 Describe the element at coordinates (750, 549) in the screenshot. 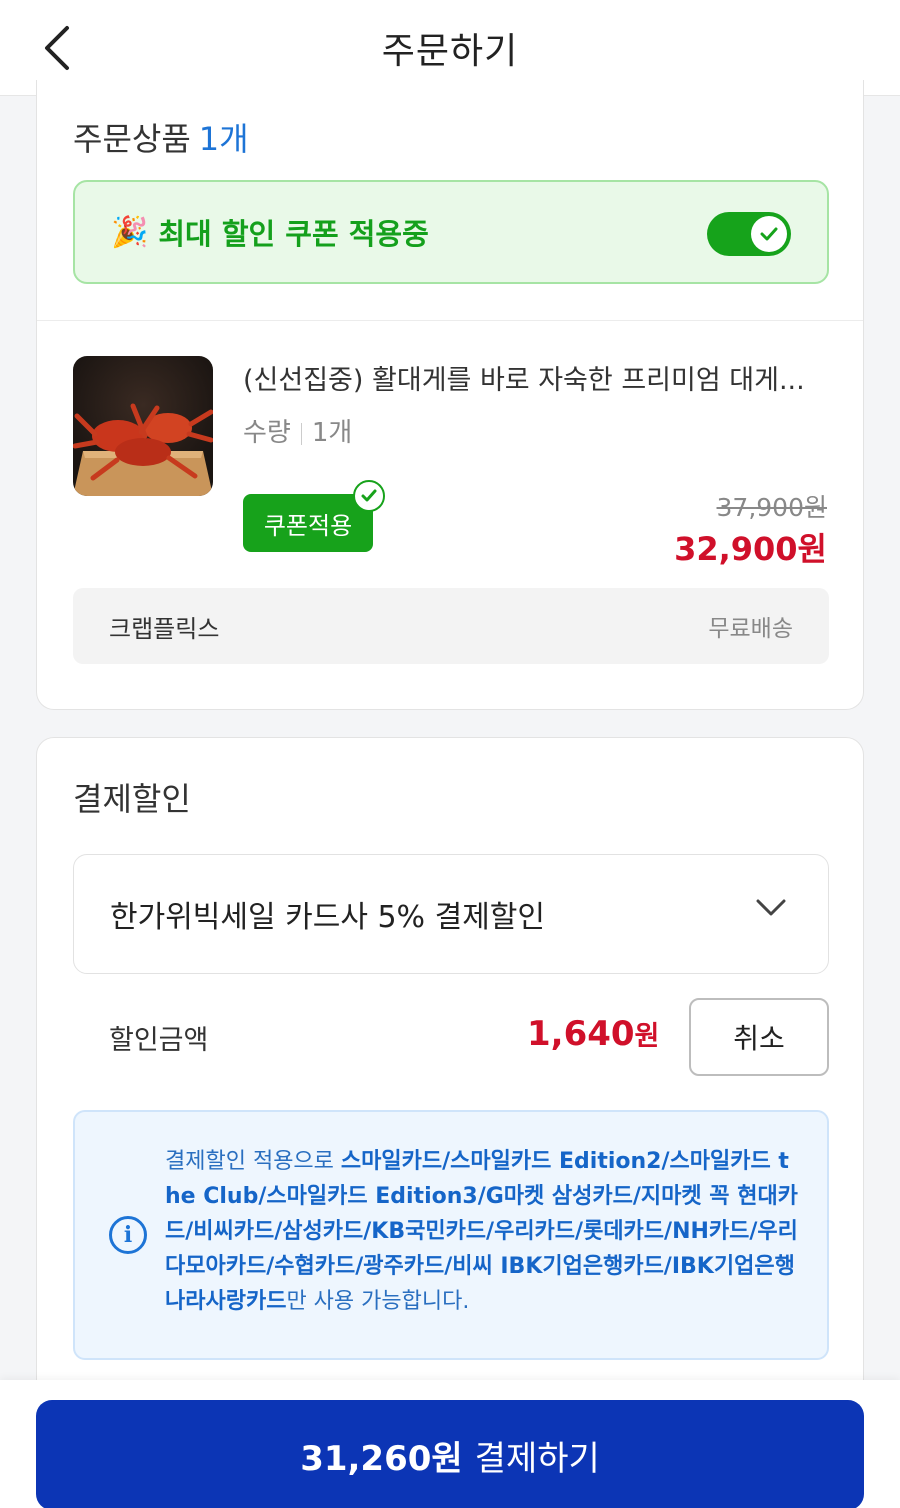

I see `sale-price: 32,900원` at that location.